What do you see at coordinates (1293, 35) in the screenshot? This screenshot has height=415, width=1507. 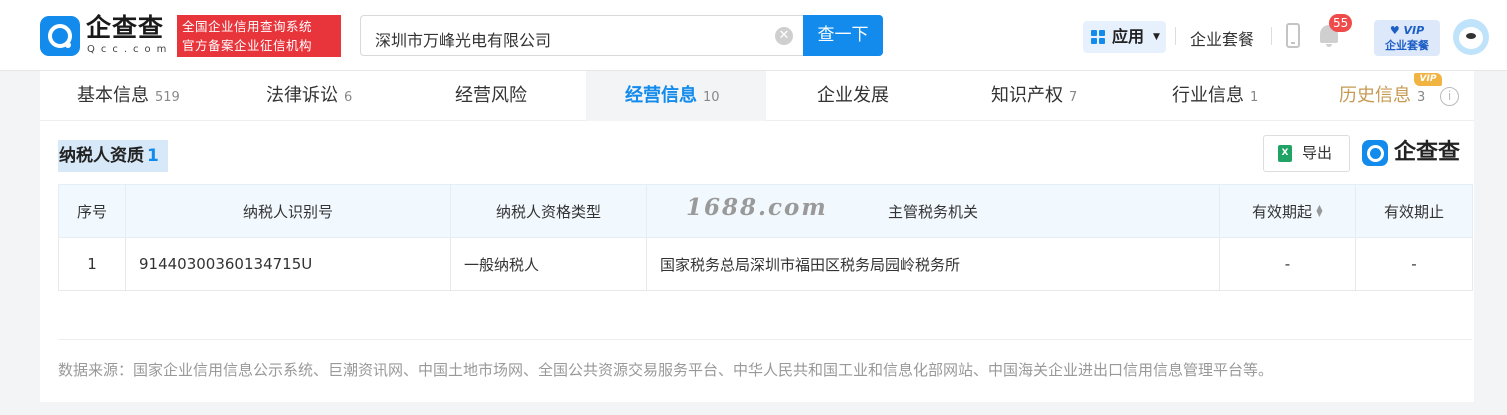 I see `mobile-app-icon` at bounding box center [1293, 35].